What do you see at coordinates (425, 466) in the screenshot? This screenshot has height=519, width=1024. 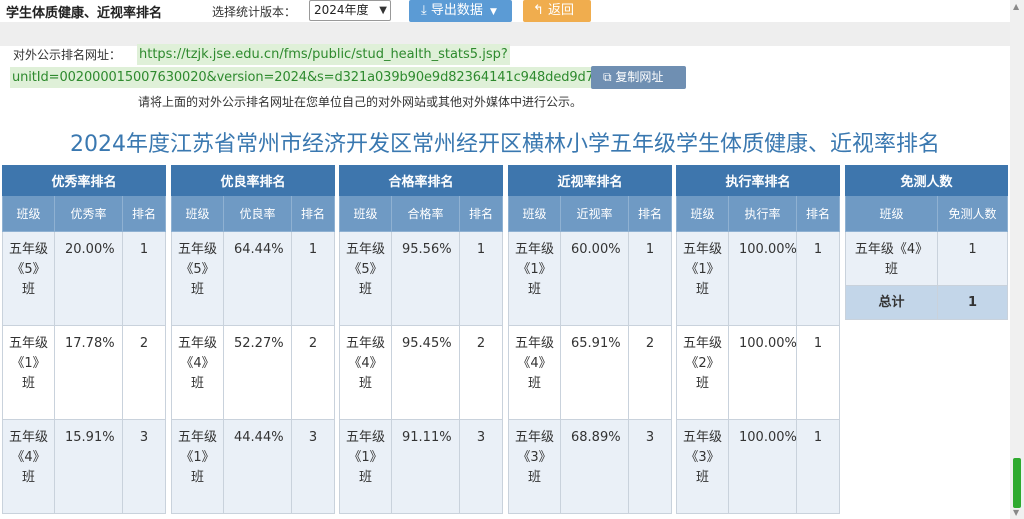 I see `value-cell: 91.11%` at bounding box center [425, 466].